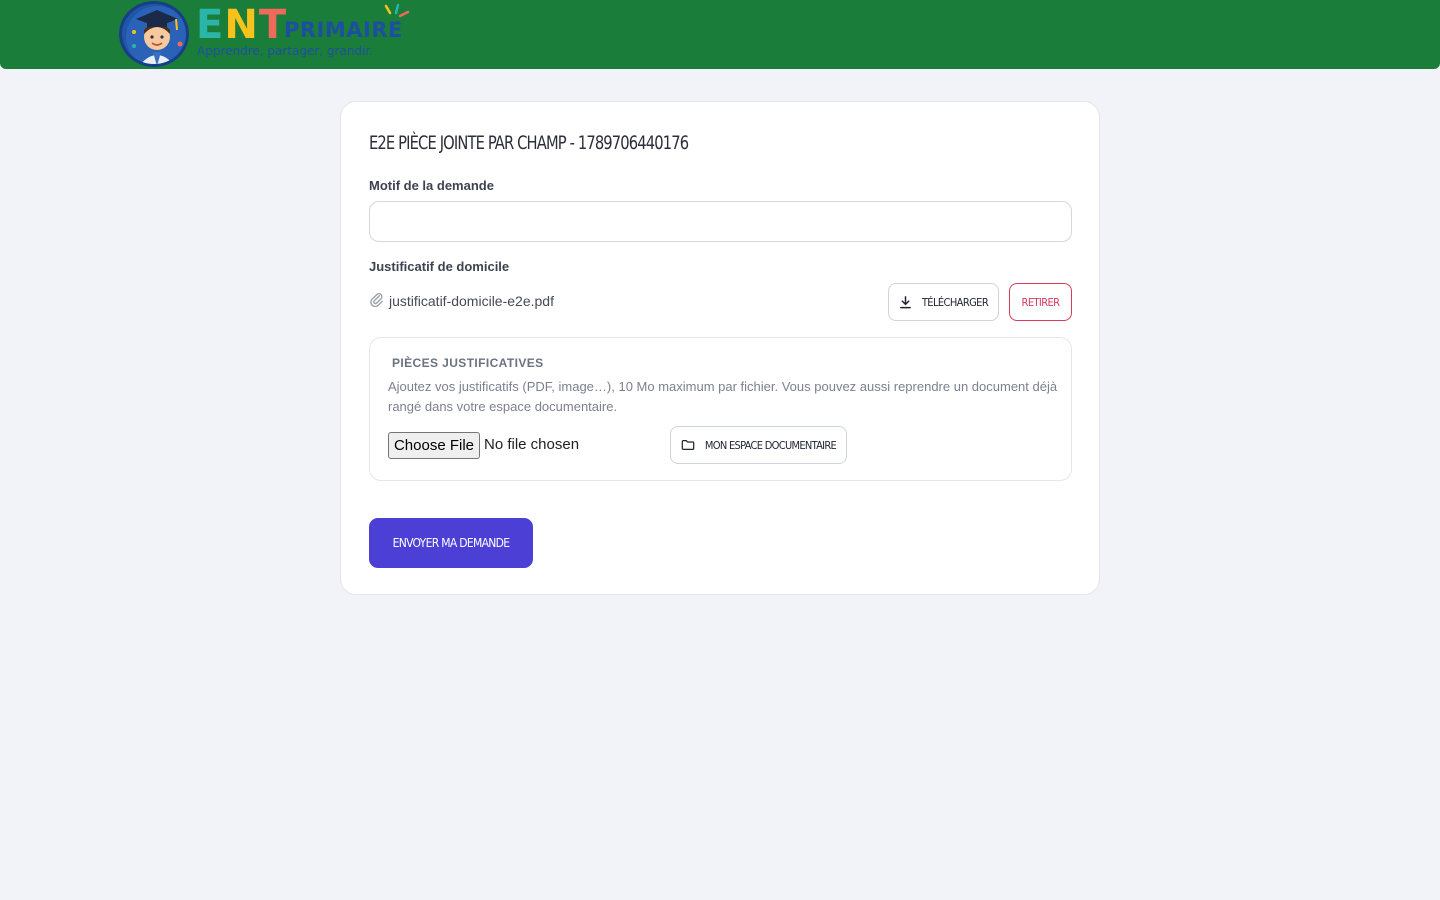 The width and height of the screenshot is (1440, 900). What do you see at coordinates (397, 11) in the screenshot?
I see `sparkle-icon` at bounding box center [397, 11].